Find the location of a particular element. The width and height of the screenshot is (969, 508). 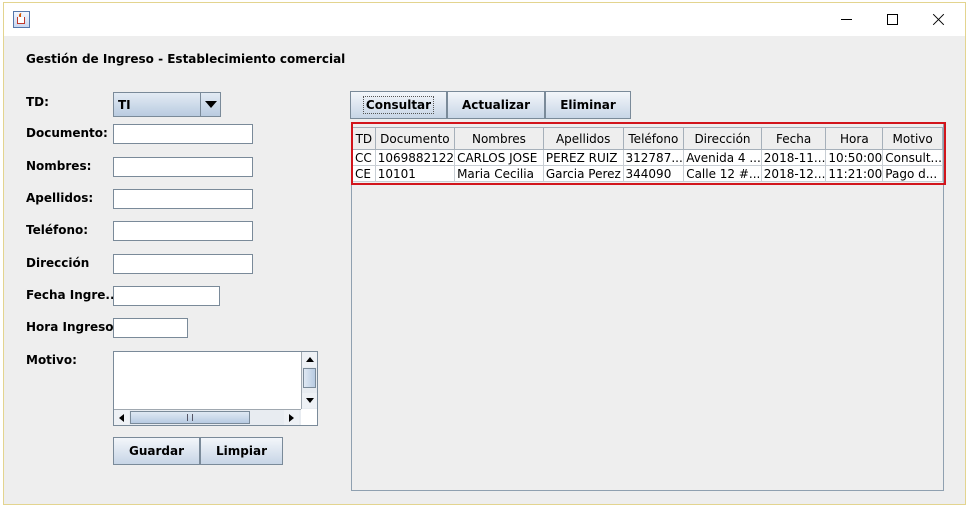

apellidos-field is located at coordinates (183, 199).